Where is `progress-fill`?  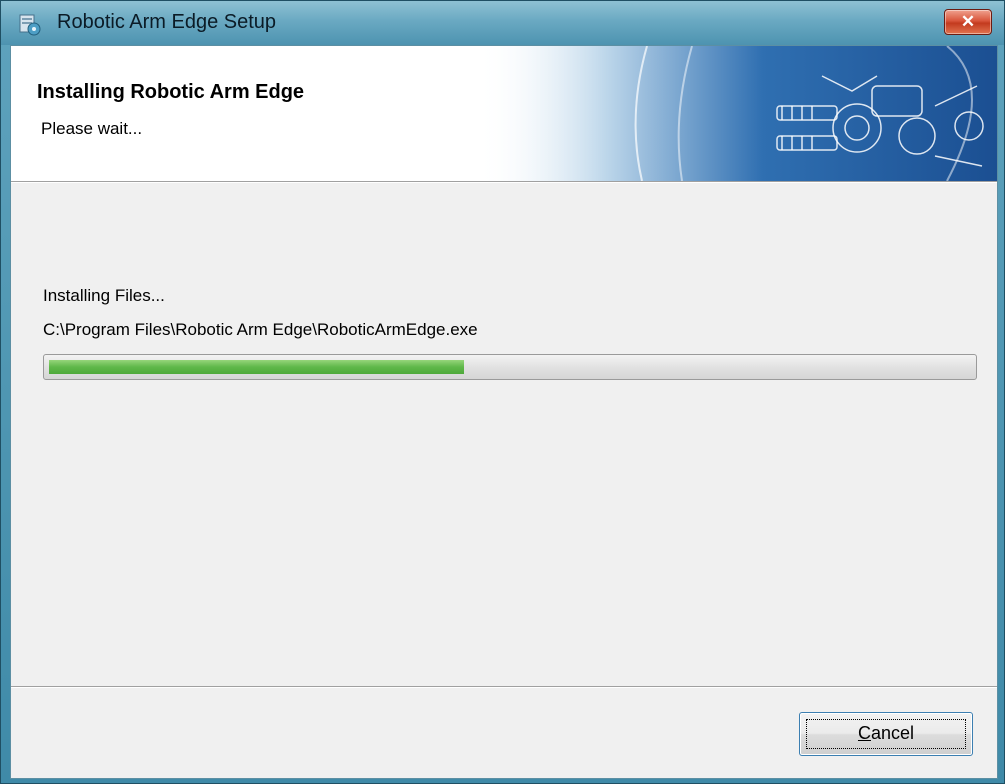
progress-fill is located at coordinates (256, 367).